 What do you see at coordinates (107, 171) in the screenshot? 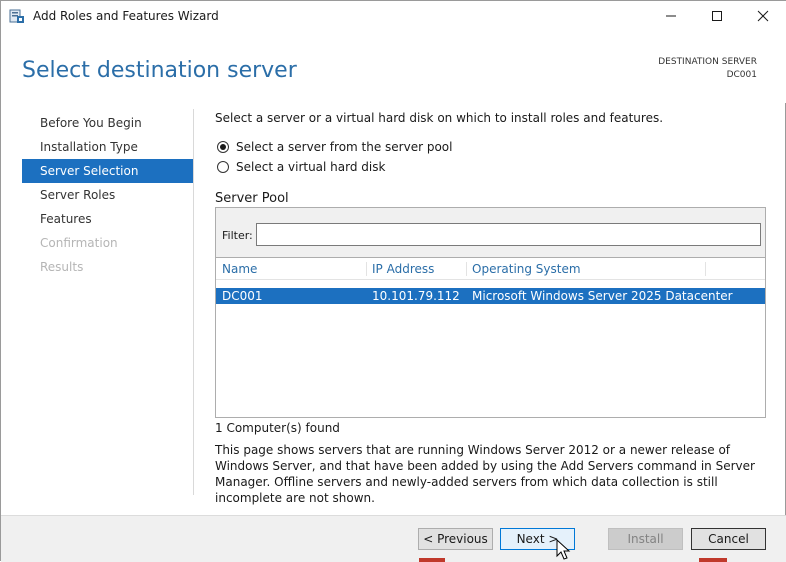
I see `nav-item-server-selection: Server Selection` at bounding box center [107, 171].